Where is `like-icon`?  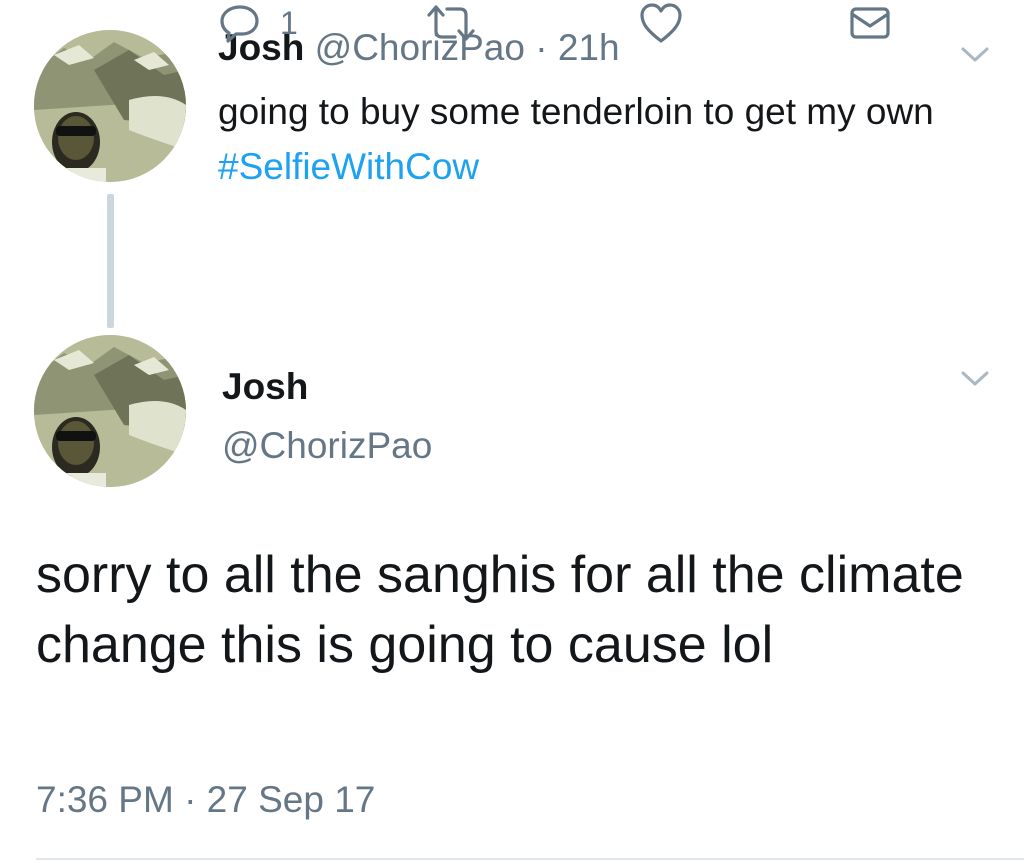
like-icon is located at coordinates (661, 23).